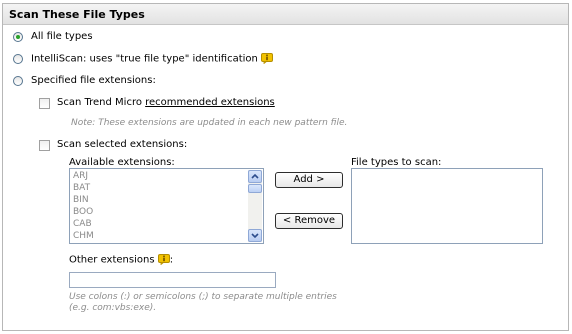  I want to click on list-item: BAT, so click(81, 188).